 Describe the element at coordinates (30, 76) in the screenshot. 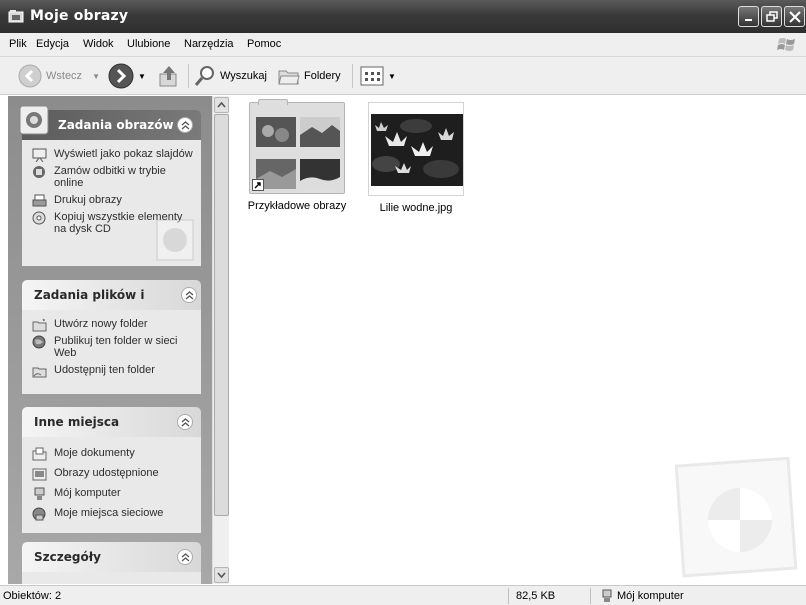

I see `back-arrow-icon` at that location.